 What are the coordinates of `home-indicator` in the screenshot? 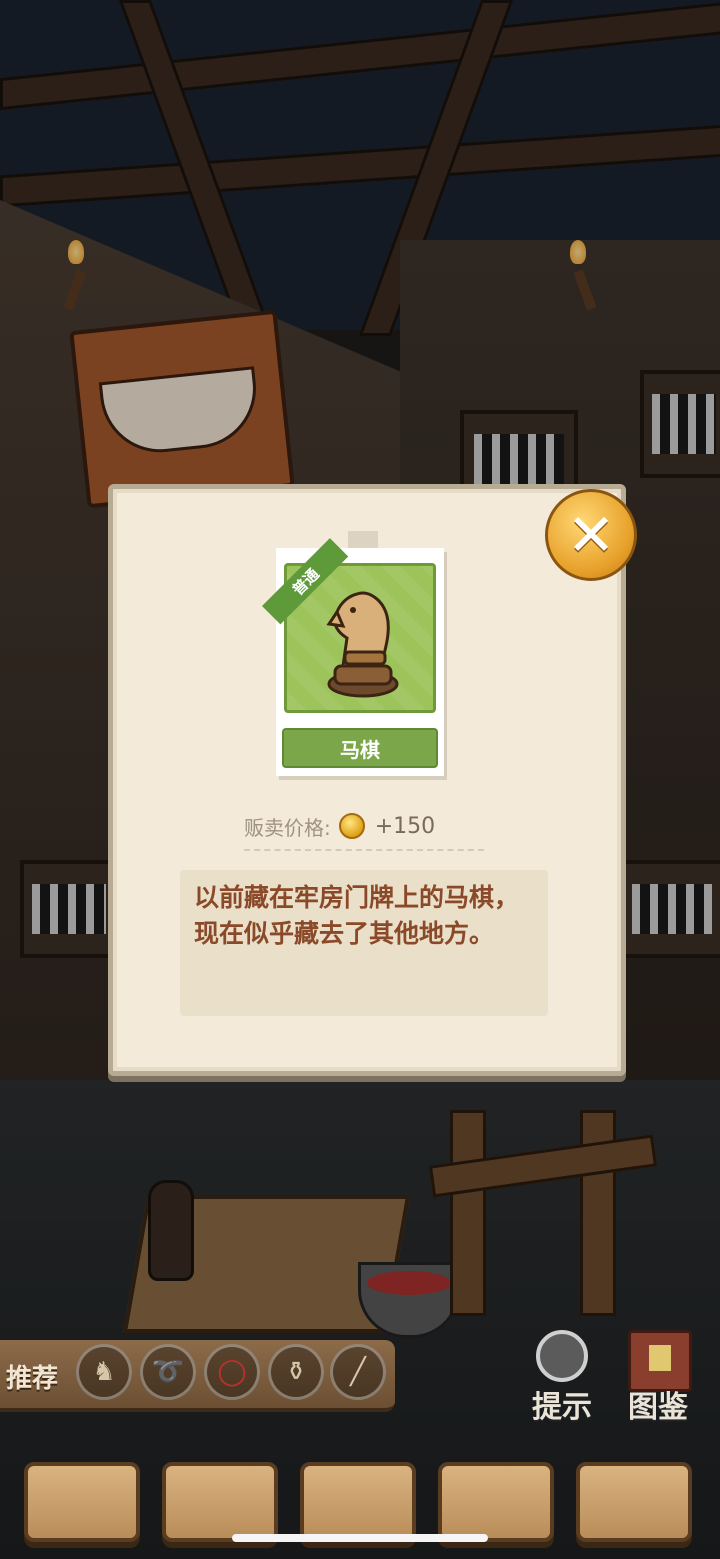 It's located at (360, 1538).